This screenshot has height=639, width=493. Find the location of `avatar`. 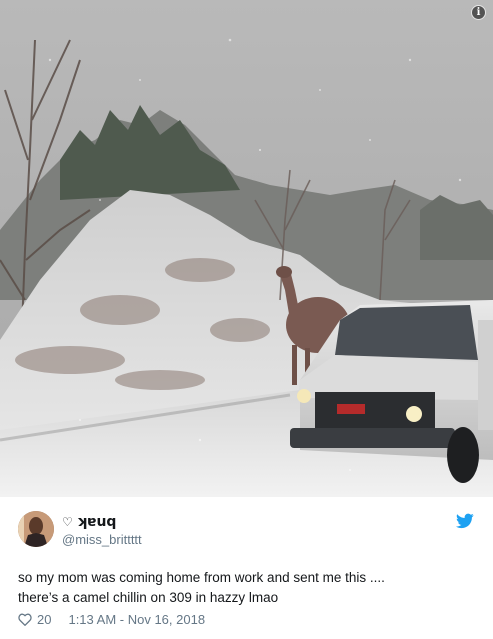

avatar is located at coordinates (36, 529).